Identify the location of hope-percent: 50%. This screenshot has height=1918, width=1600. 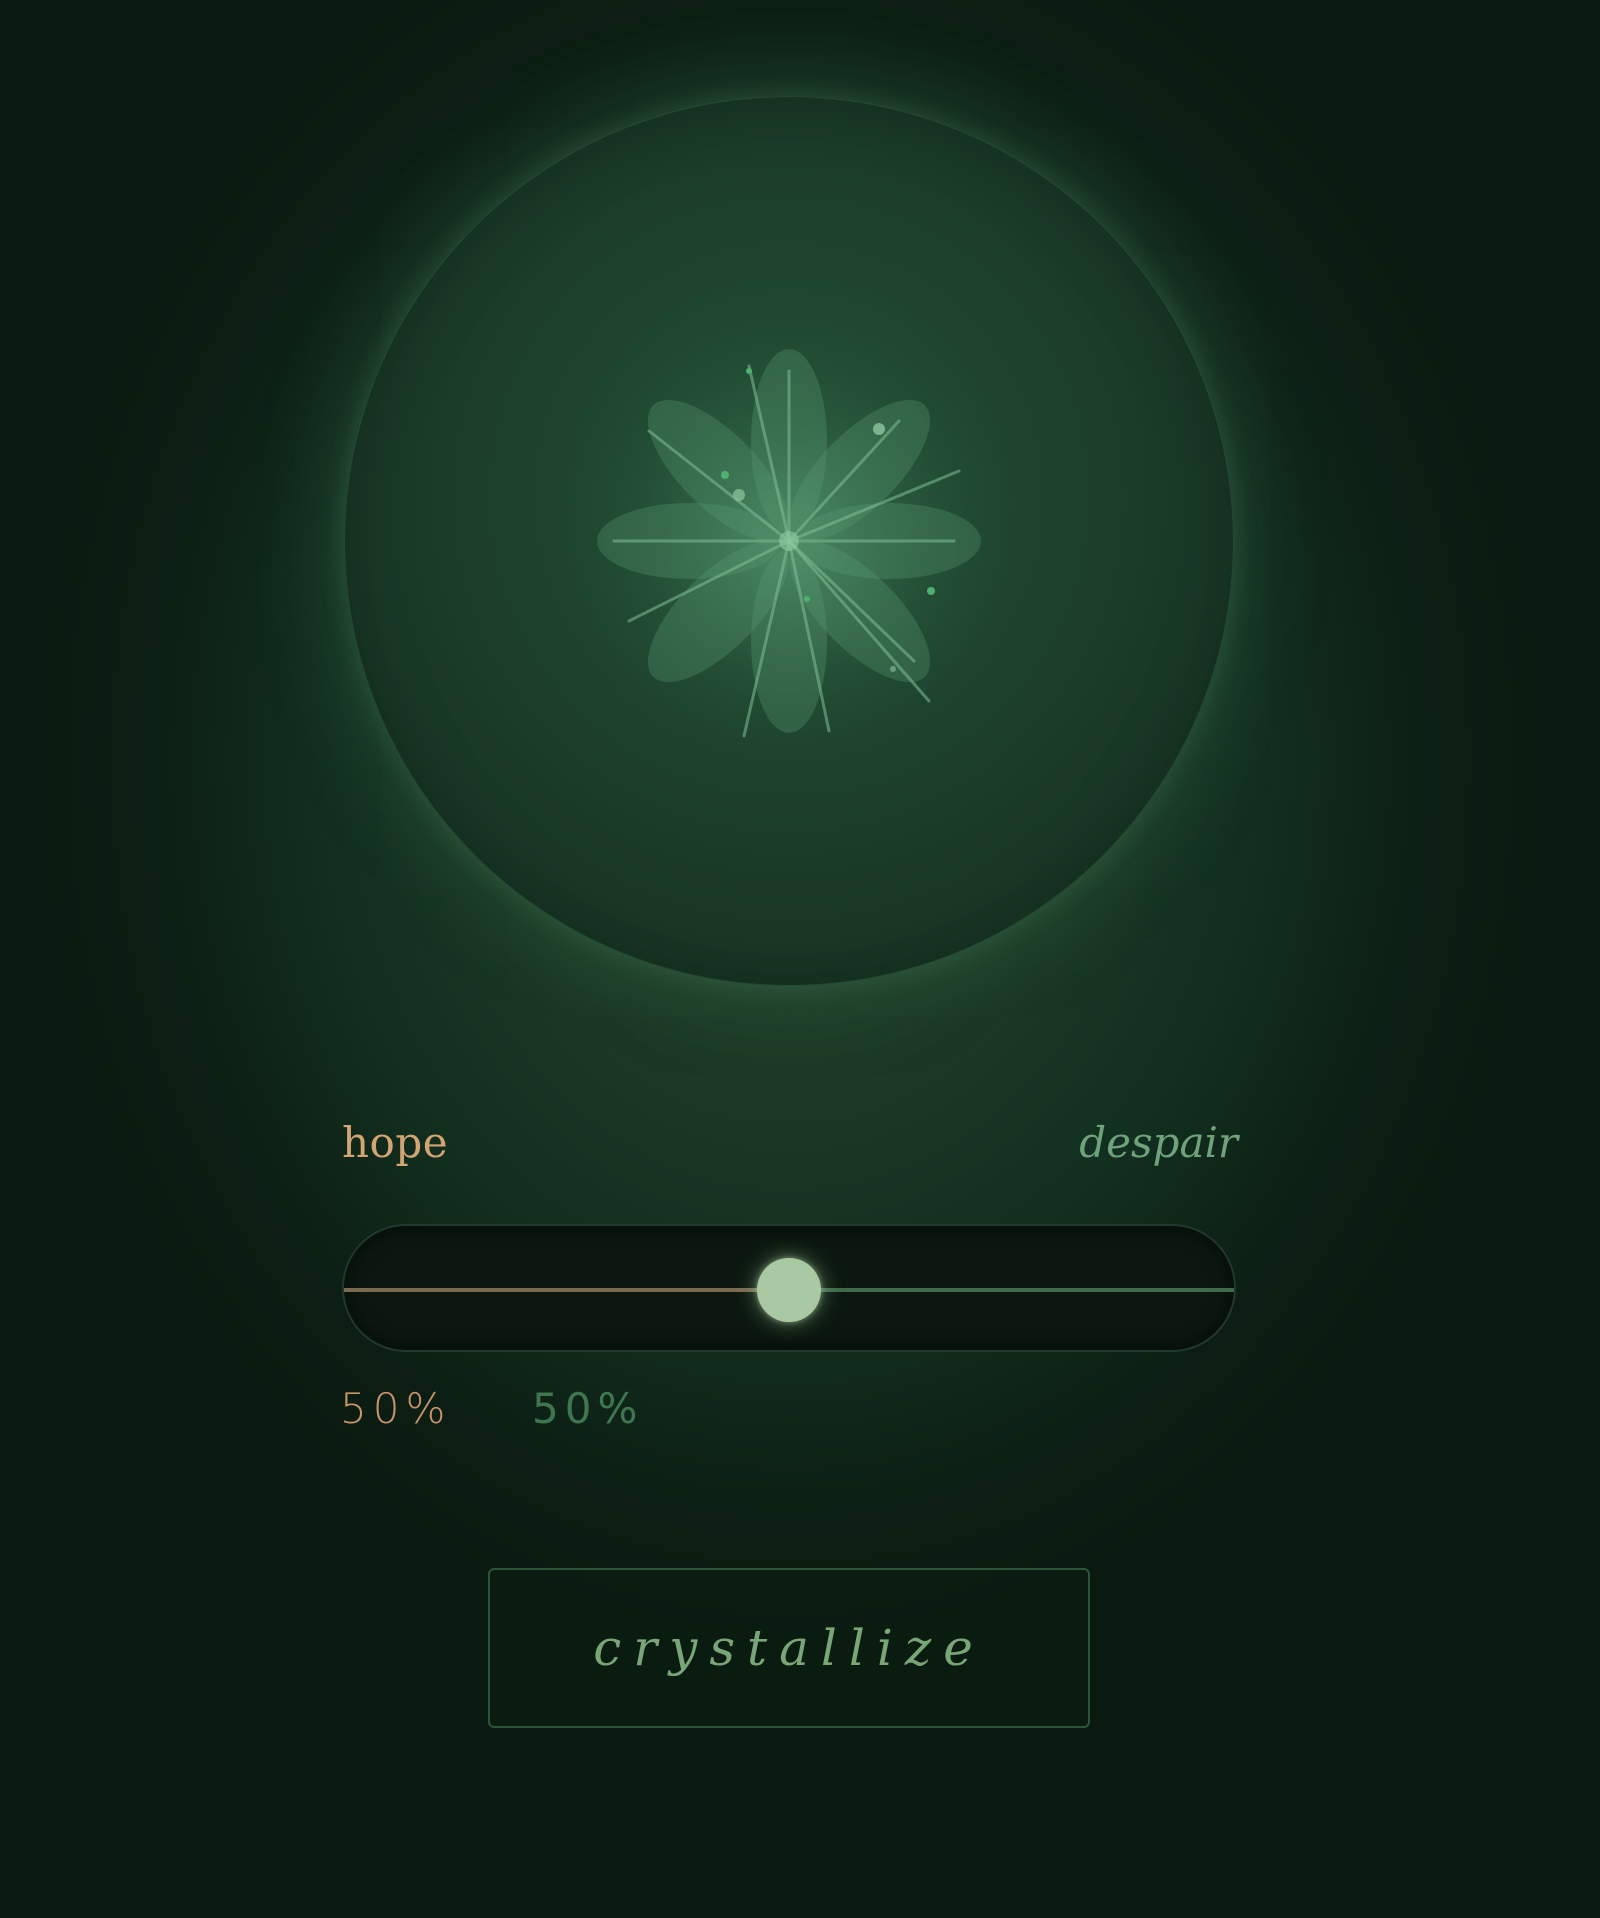
(396, 1408).